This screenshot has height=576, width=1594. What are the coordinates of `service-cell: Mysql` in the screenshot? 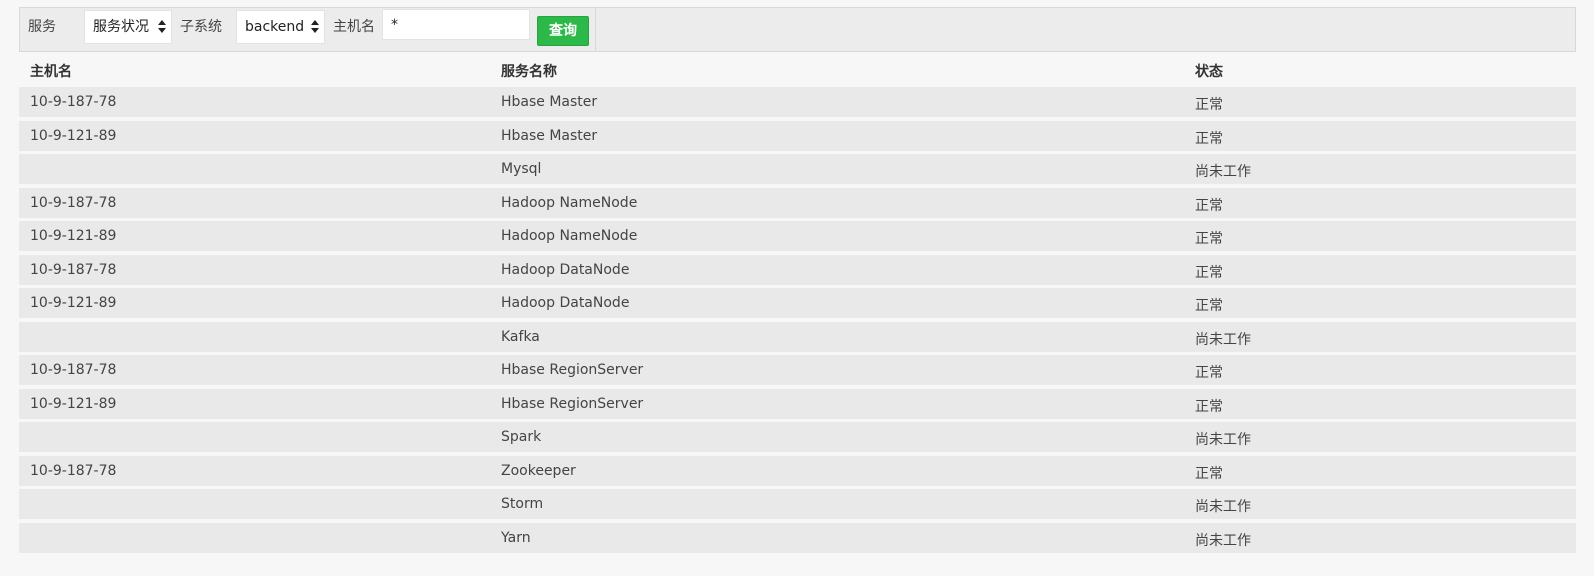 It's located at (521, 169).